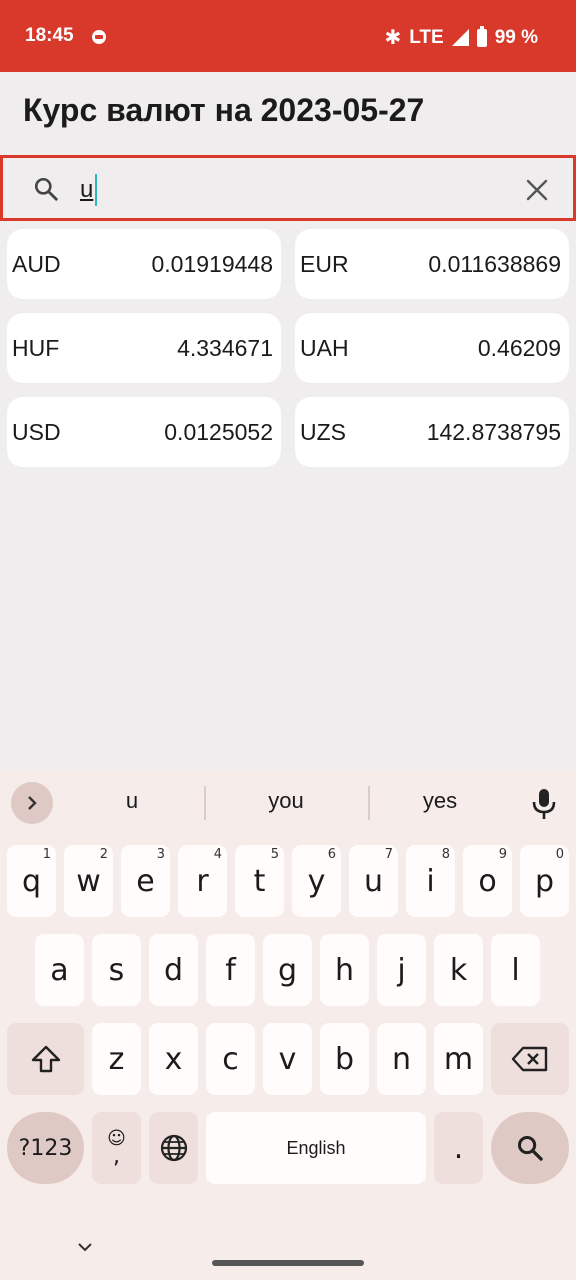 The width and height of the screenshot is (576, 1280). I want to click on key-a: a, so click(59, 970).